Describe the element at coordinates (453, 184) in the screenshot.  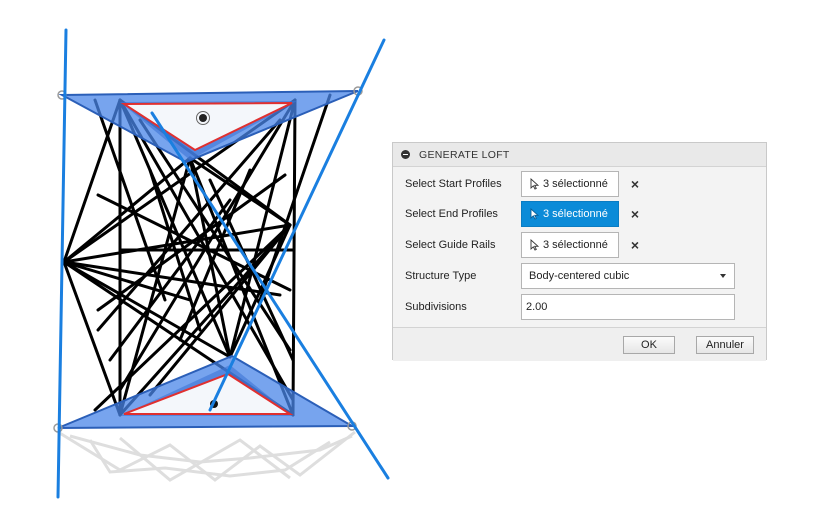
I see `start-profiles-label: Select Start Profiles` at that location.